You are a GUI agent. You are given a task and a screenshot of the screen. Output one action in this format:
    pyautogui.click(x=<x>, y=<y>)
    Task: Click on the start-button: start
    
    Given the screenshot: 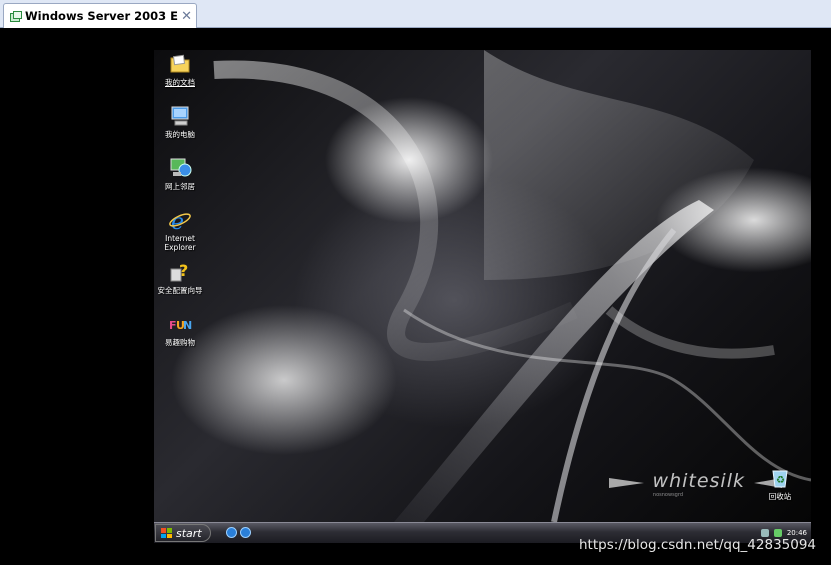 What is the action you would take?
    pyautogui.click(x=183, y=533)
    